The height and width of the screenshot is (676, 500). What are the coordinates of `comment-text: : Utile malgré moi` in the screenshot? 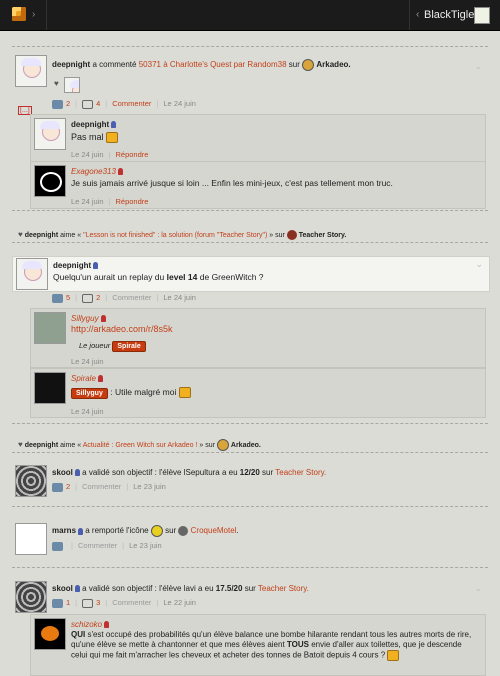 It's located at (143, 392).